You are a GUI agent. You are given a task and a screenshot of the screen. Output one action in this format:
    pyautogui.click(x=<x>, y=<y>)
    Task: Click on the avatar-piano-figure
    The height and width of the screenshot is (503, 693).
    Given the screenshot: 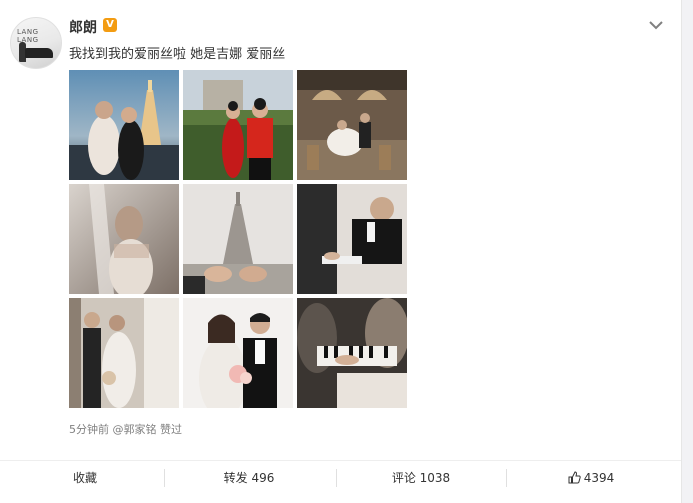 What is the action you would take?
    pyautogui.click(x=39, y=53)
    